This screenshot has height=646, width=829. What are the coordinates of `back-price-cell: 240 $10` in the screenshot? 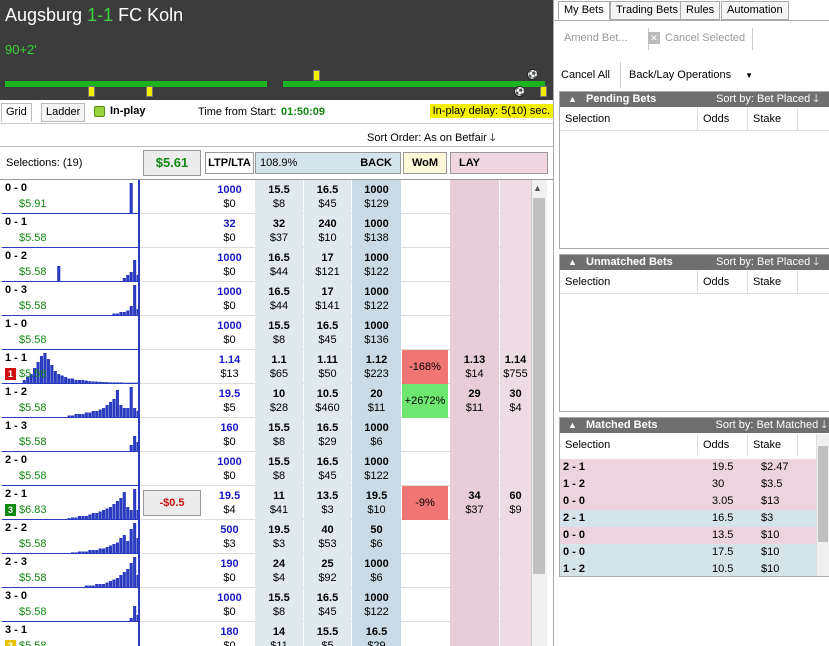 It's located at (327, 231).